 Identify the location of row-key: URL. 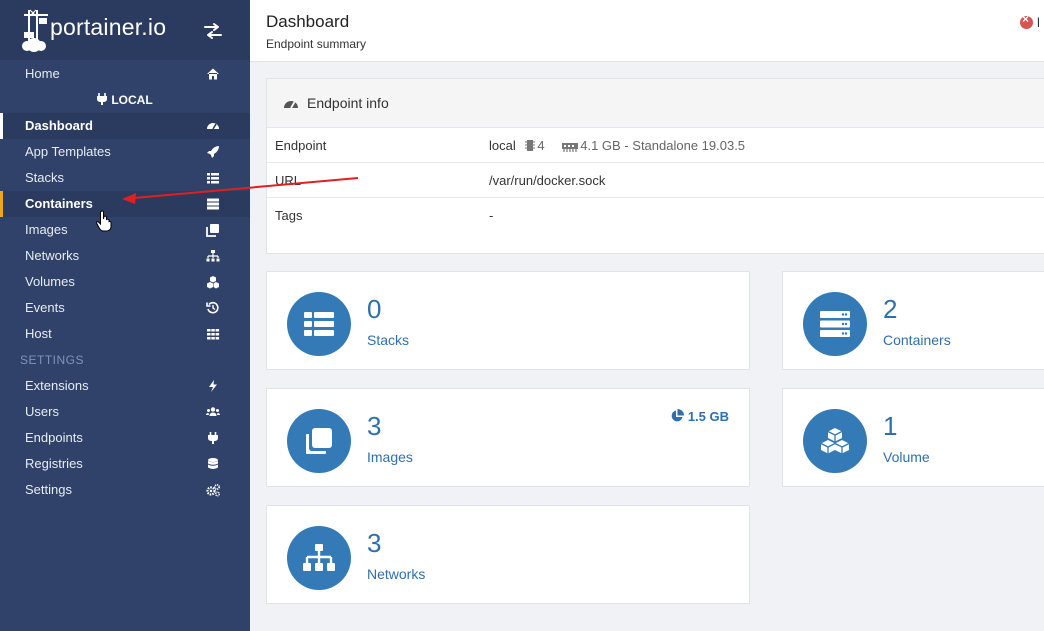
(288, 180).